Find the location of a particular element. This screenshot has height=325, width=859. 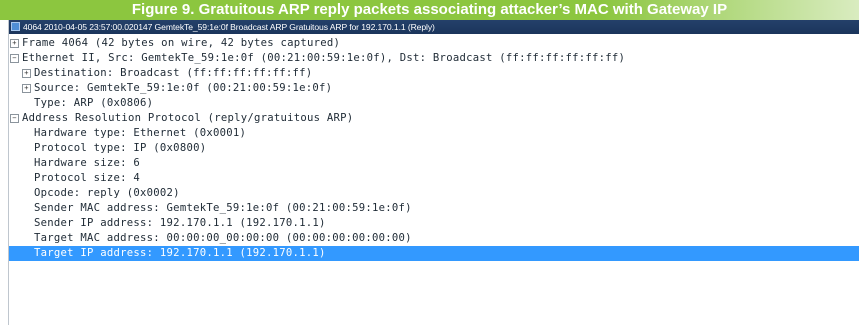

tree-row-label: Hardware type: Ethernet (0x0001) is located at coordinates (140, 133).